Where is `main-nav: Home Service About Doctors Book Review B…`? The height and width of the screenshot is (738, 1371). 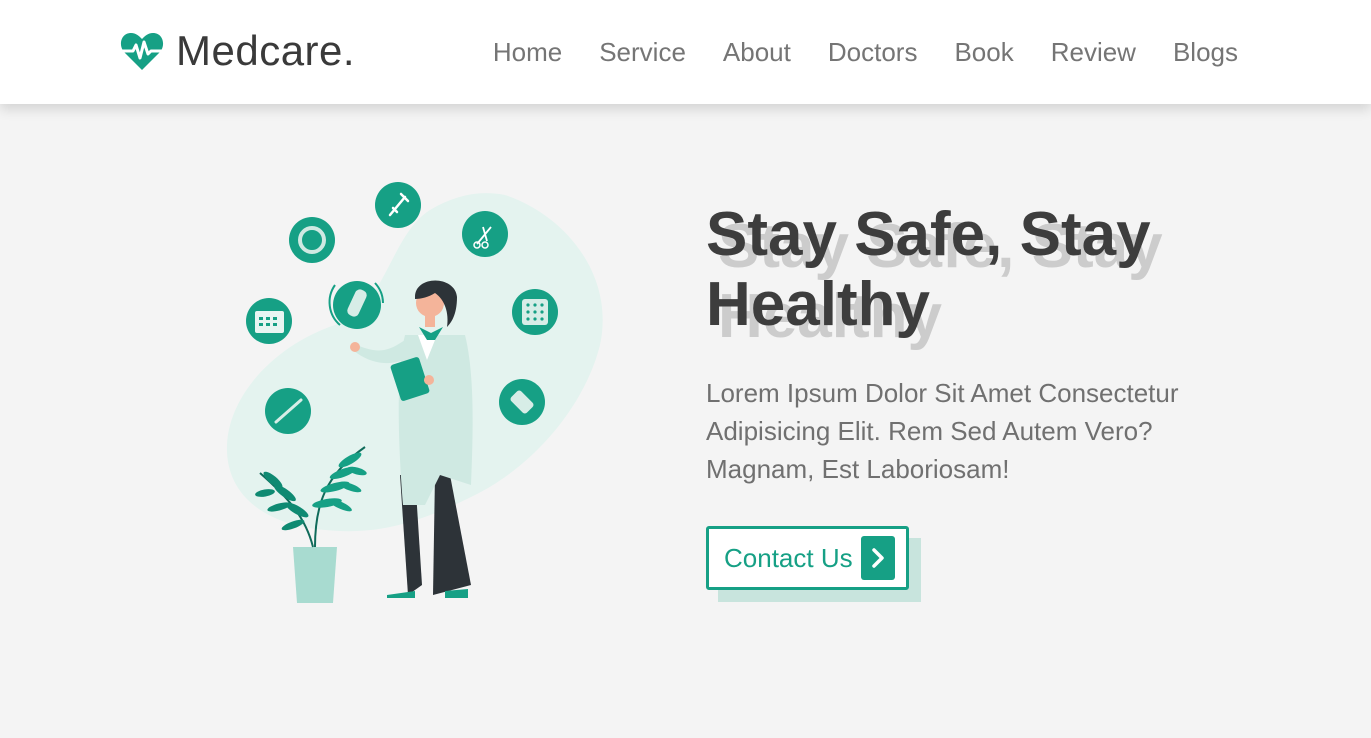 main-nav: Home Service About Doctors Book Review B… is located at coordinates (865, 52).